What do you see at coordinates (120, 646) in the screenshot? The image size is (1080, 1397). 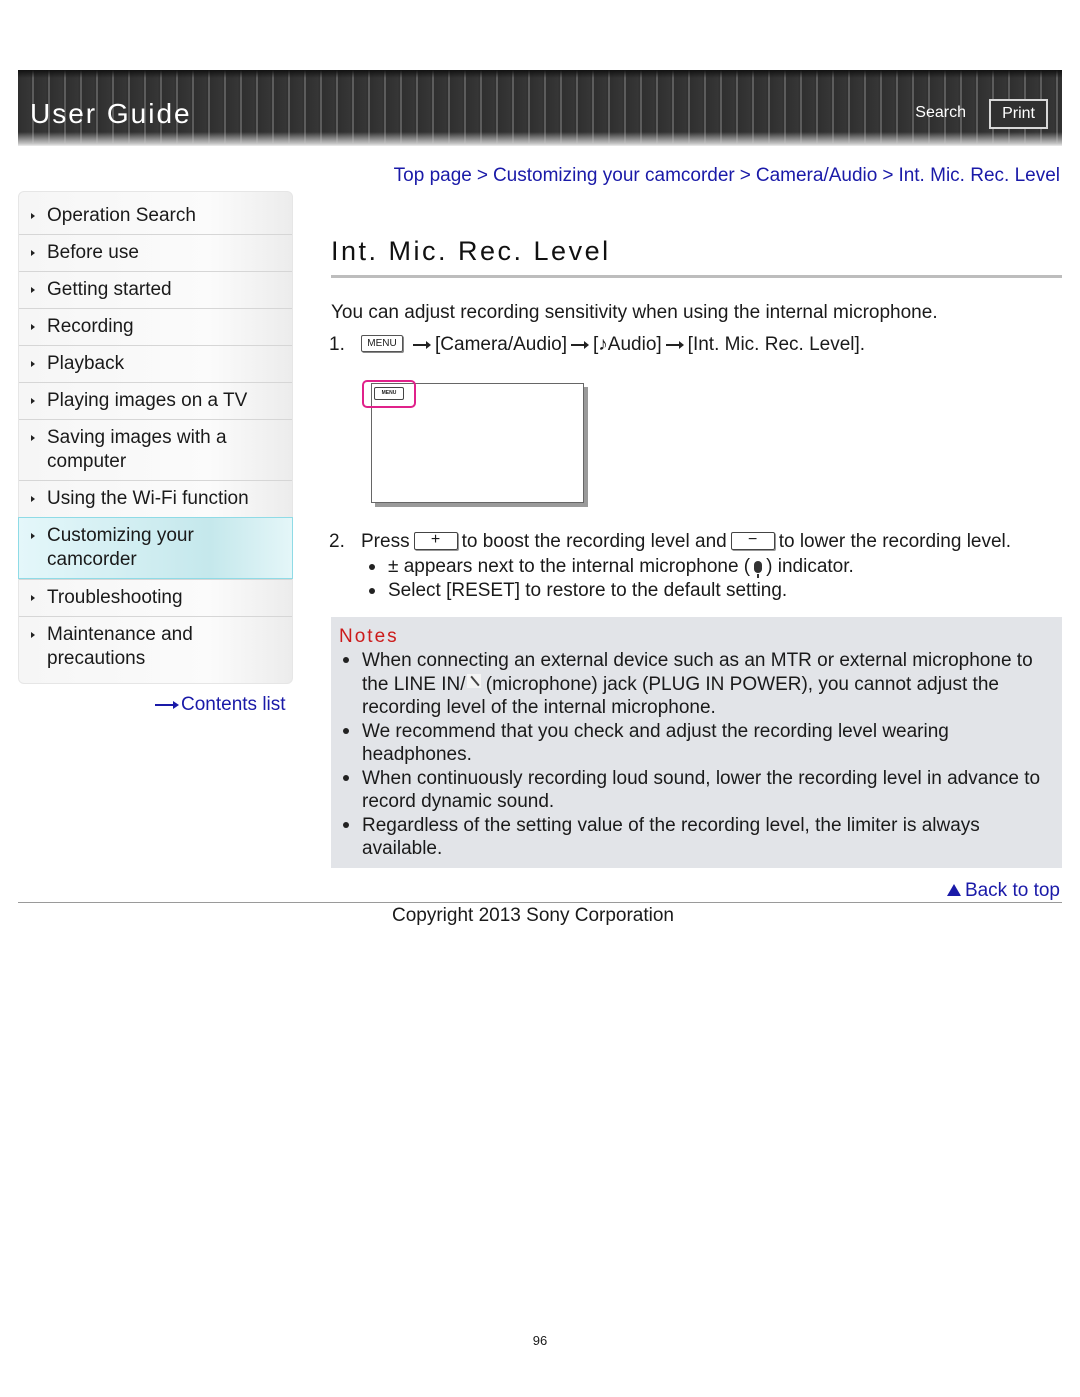 I see `sidebar-item-label: Maintenance and precautions` at bounding box center [120, 646].